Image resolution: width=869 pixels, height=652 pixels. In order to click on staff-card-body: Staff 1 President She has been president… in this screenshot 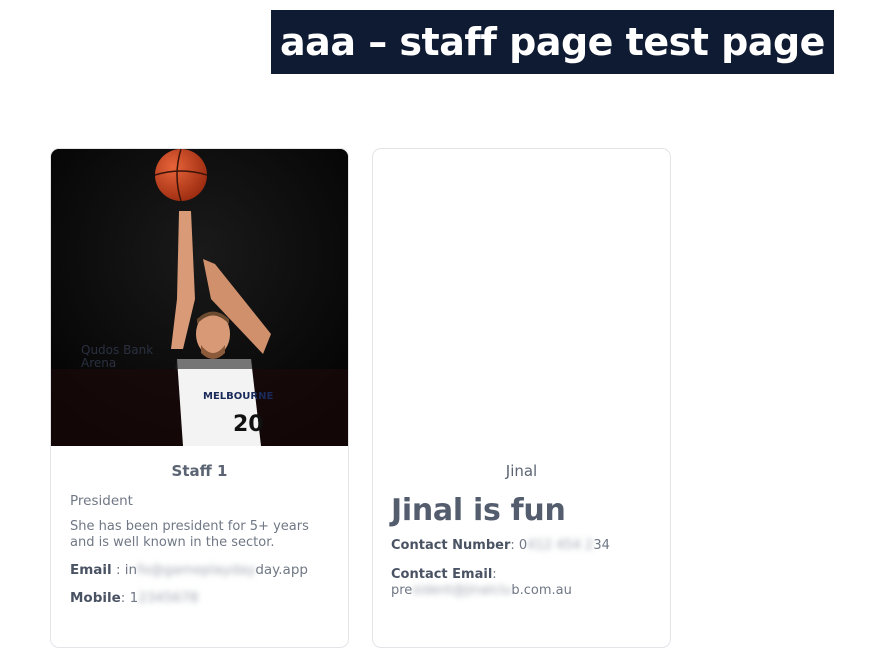, I will do `click(199, 534)`.